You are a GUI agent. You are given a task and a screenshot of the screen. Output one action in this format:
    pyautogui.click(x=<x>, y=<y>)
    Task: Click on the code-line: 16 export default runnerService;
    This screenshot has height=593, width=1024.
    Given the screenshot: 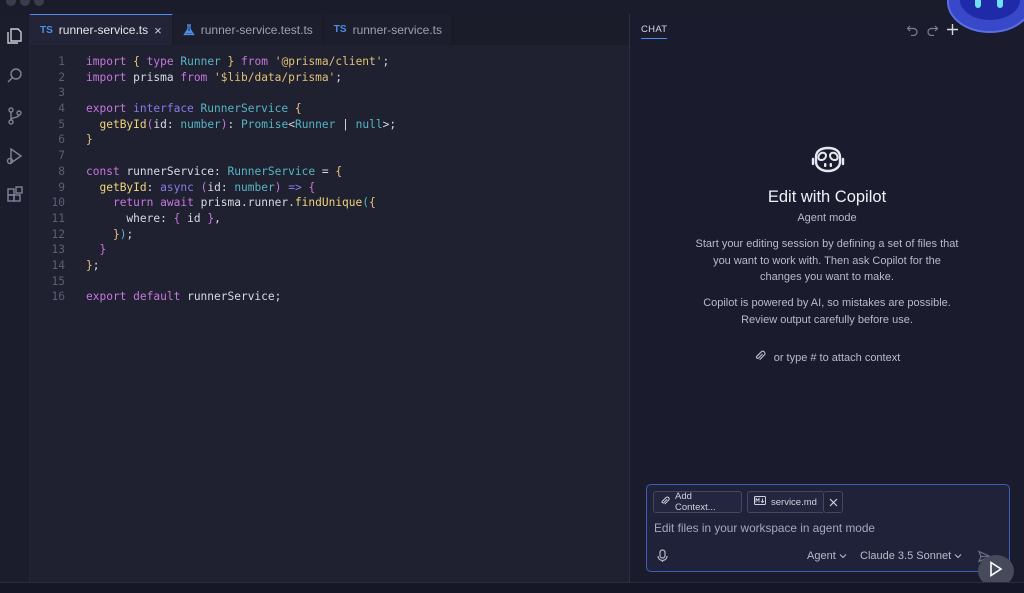 What is the action you would take?
    pyautogui.click(x=329, y=297)
    